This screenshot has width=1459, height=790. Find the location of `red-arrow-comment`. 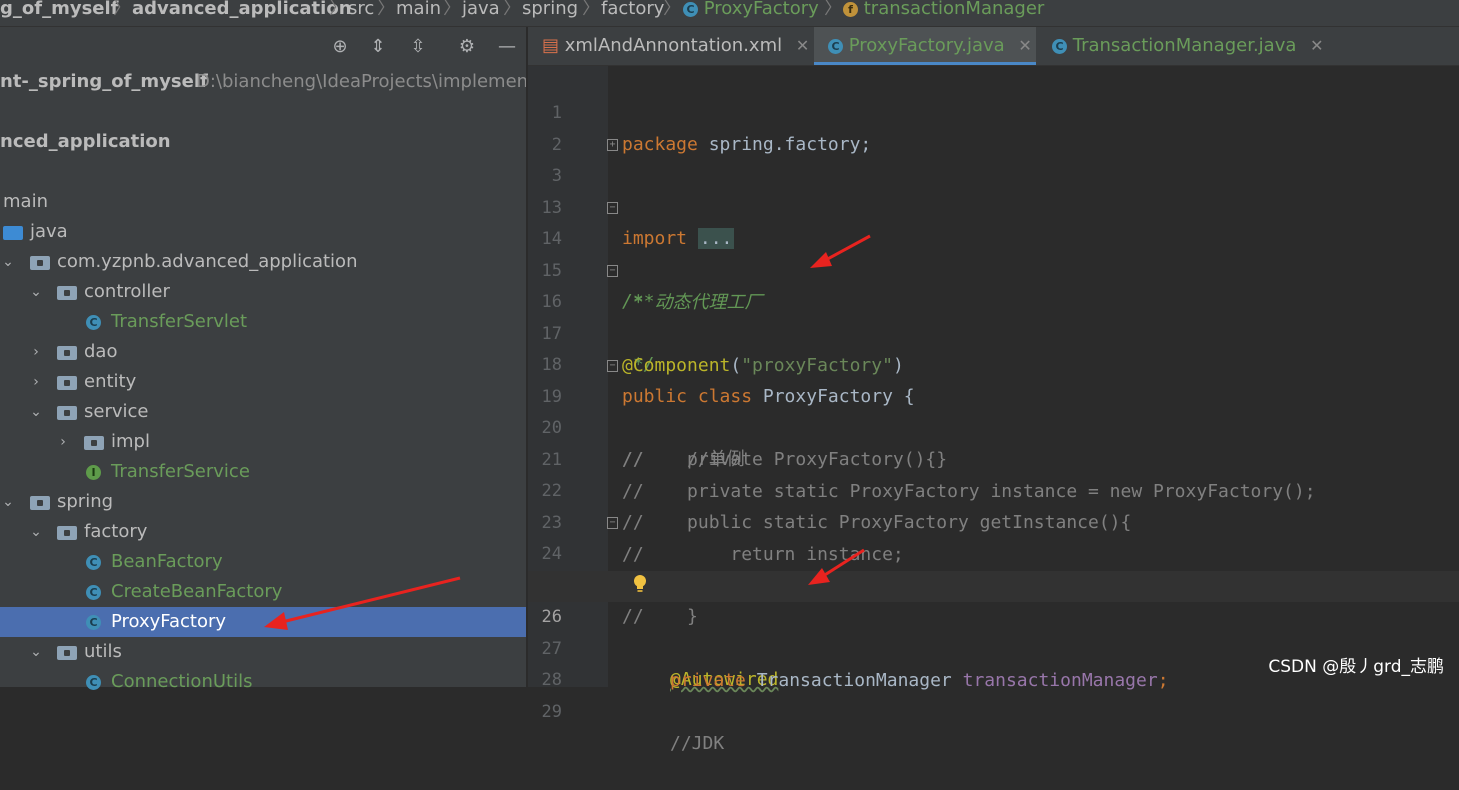

red-arrow-comment is located at coordinates (840, 251).